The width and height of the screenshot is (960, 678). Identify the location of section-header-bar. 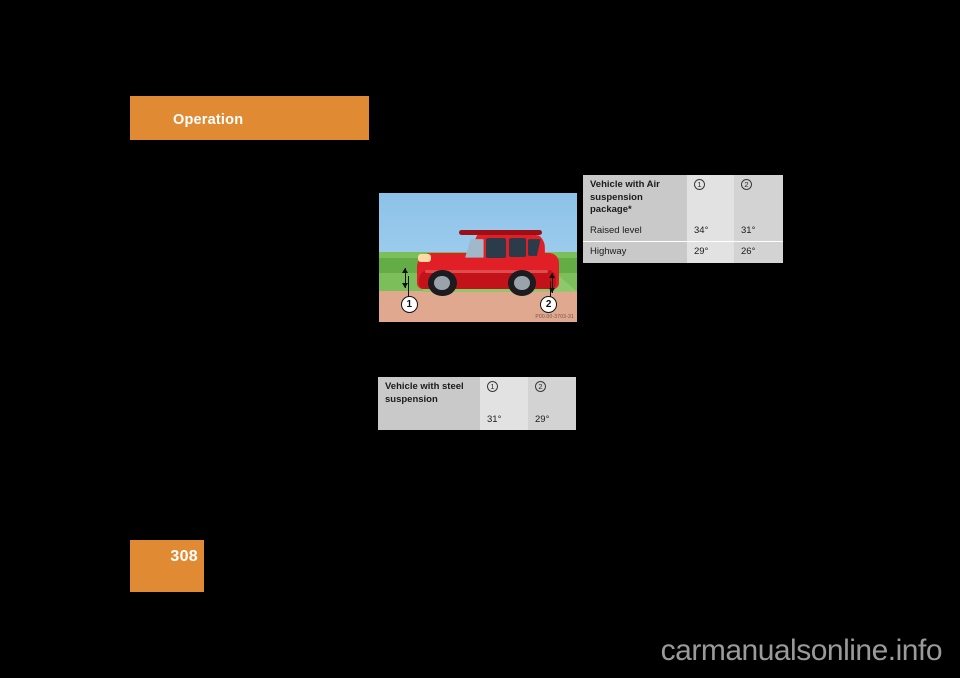
(249, 118).